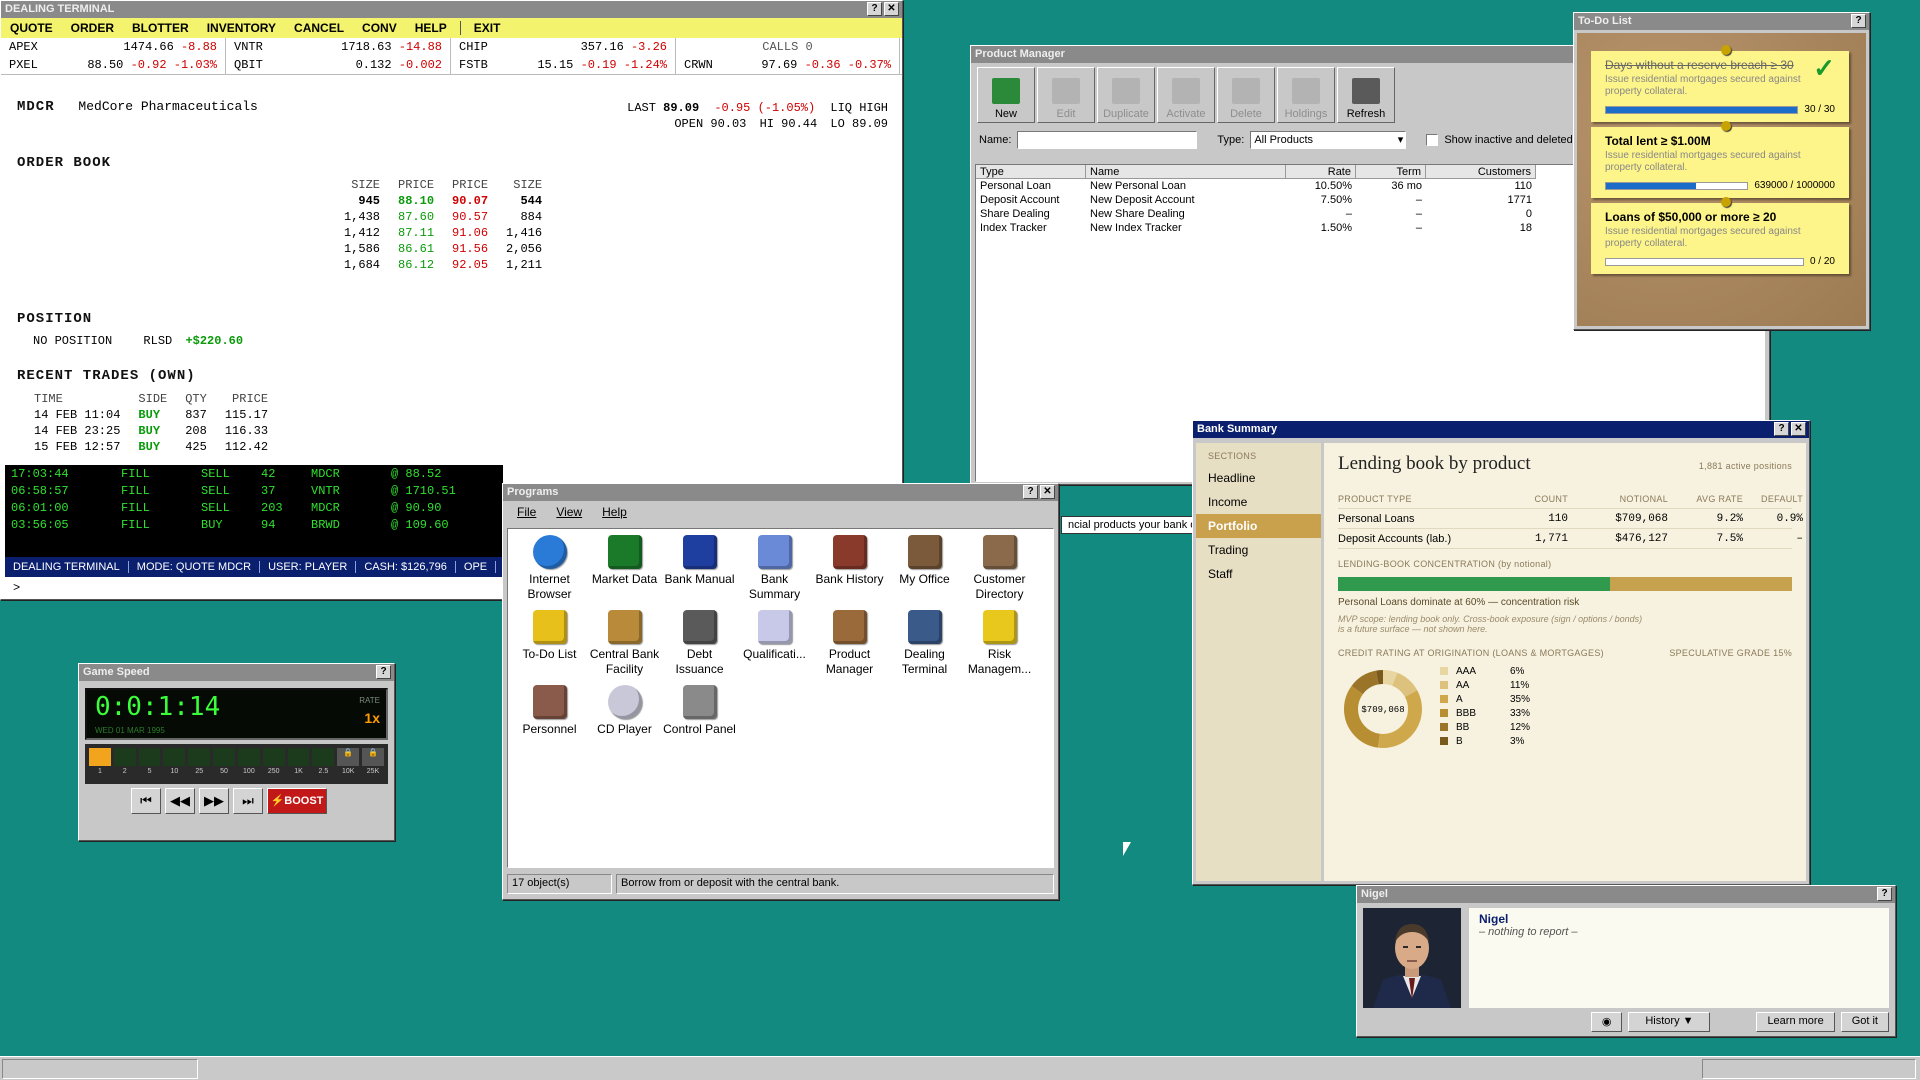 This screenshot has width=1920, height=1080. What do you see at coordinates (788, 47) in the screenshot?
I see `ticker-cell: CALLS 0` at bounding box center [788, 47].